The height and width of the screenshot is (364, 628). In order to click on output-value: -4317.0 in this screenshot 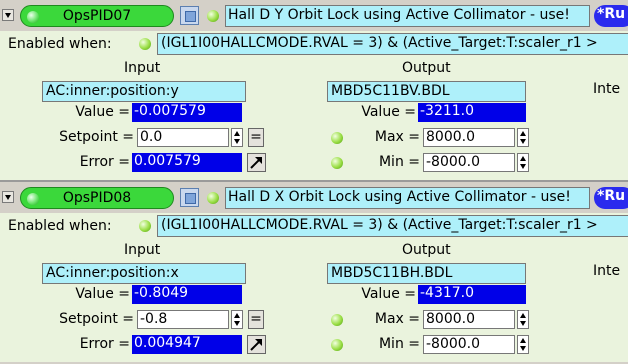, I will do `click(472, 294)`.